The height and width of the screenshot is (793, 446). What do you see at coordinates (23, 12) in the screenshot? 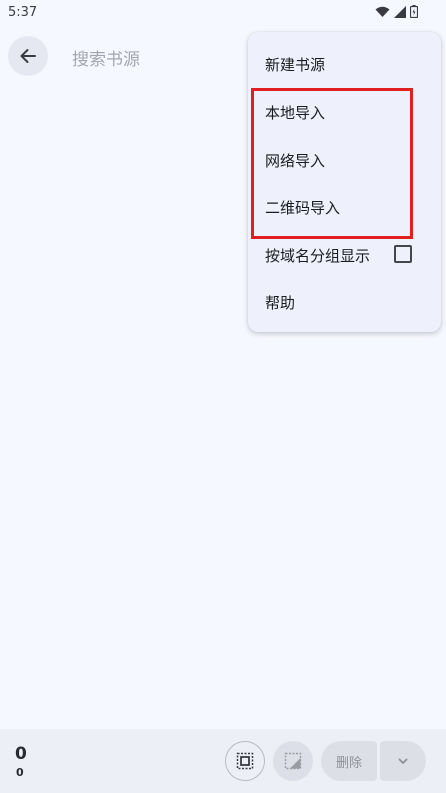
I see `status-time: 5:37` at bounding box center [23, 12].